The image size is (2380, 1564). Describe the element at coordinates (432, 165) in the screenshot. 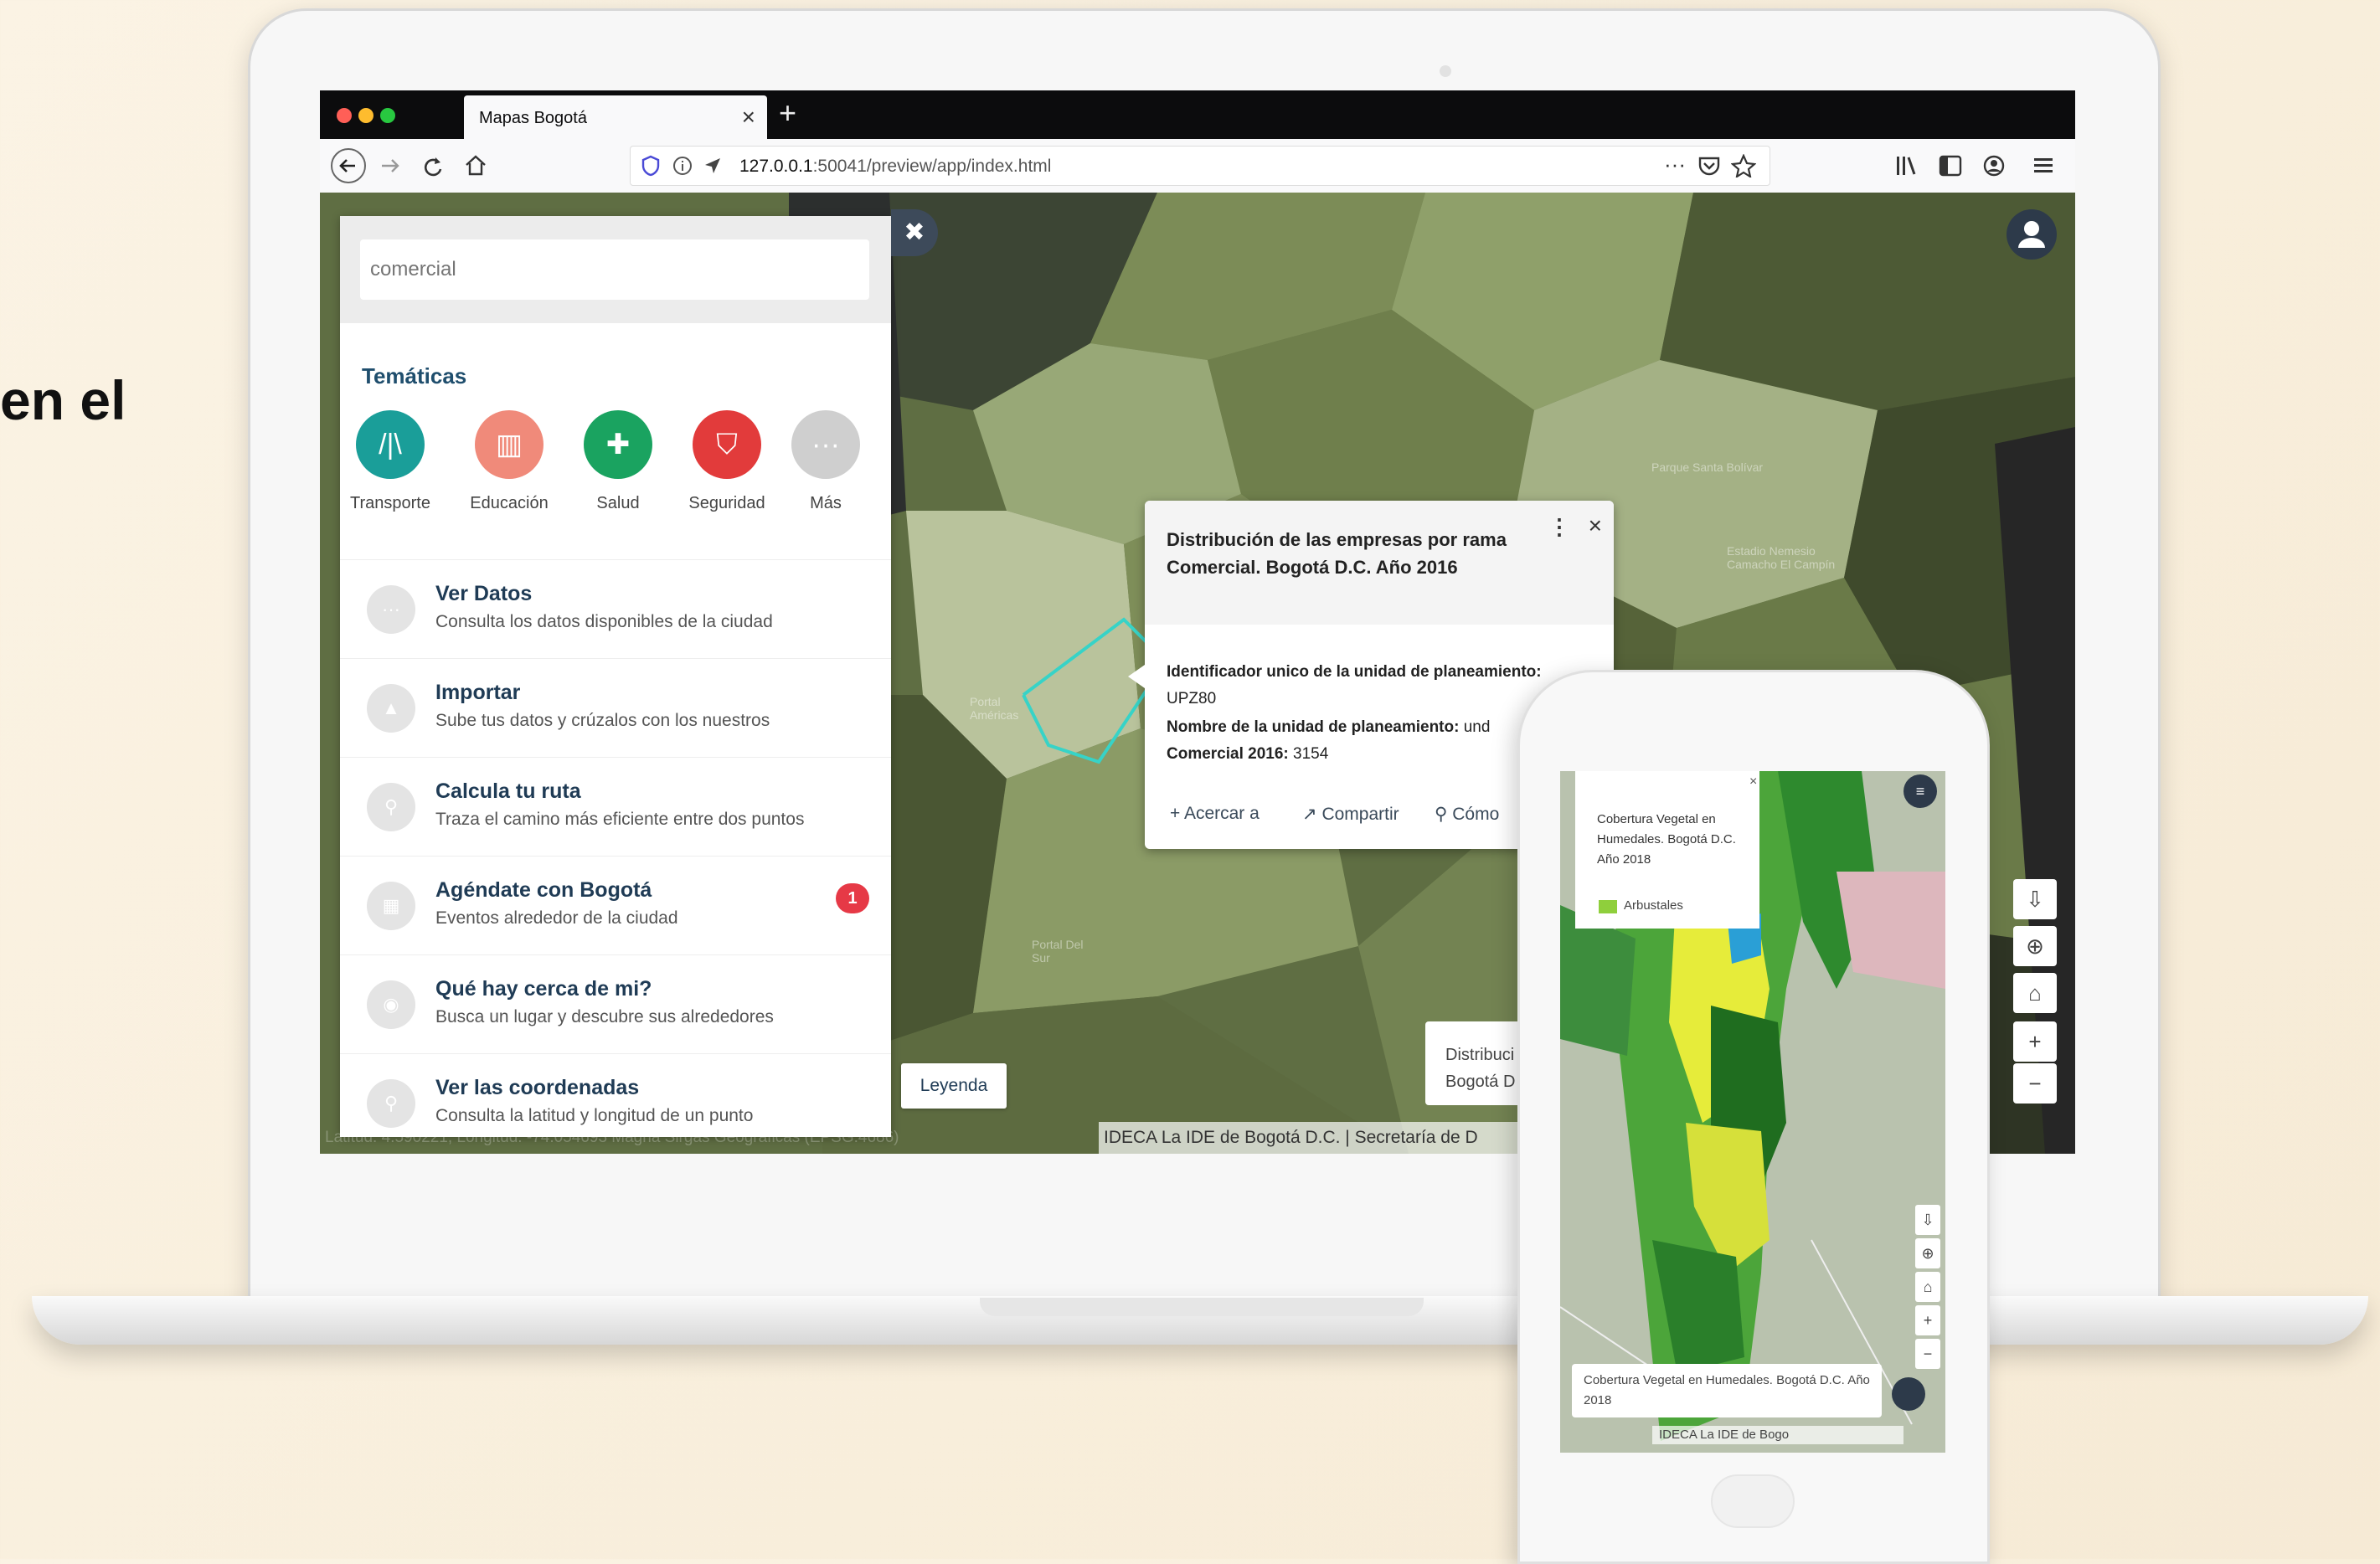

I see `reload-icon` at that location.